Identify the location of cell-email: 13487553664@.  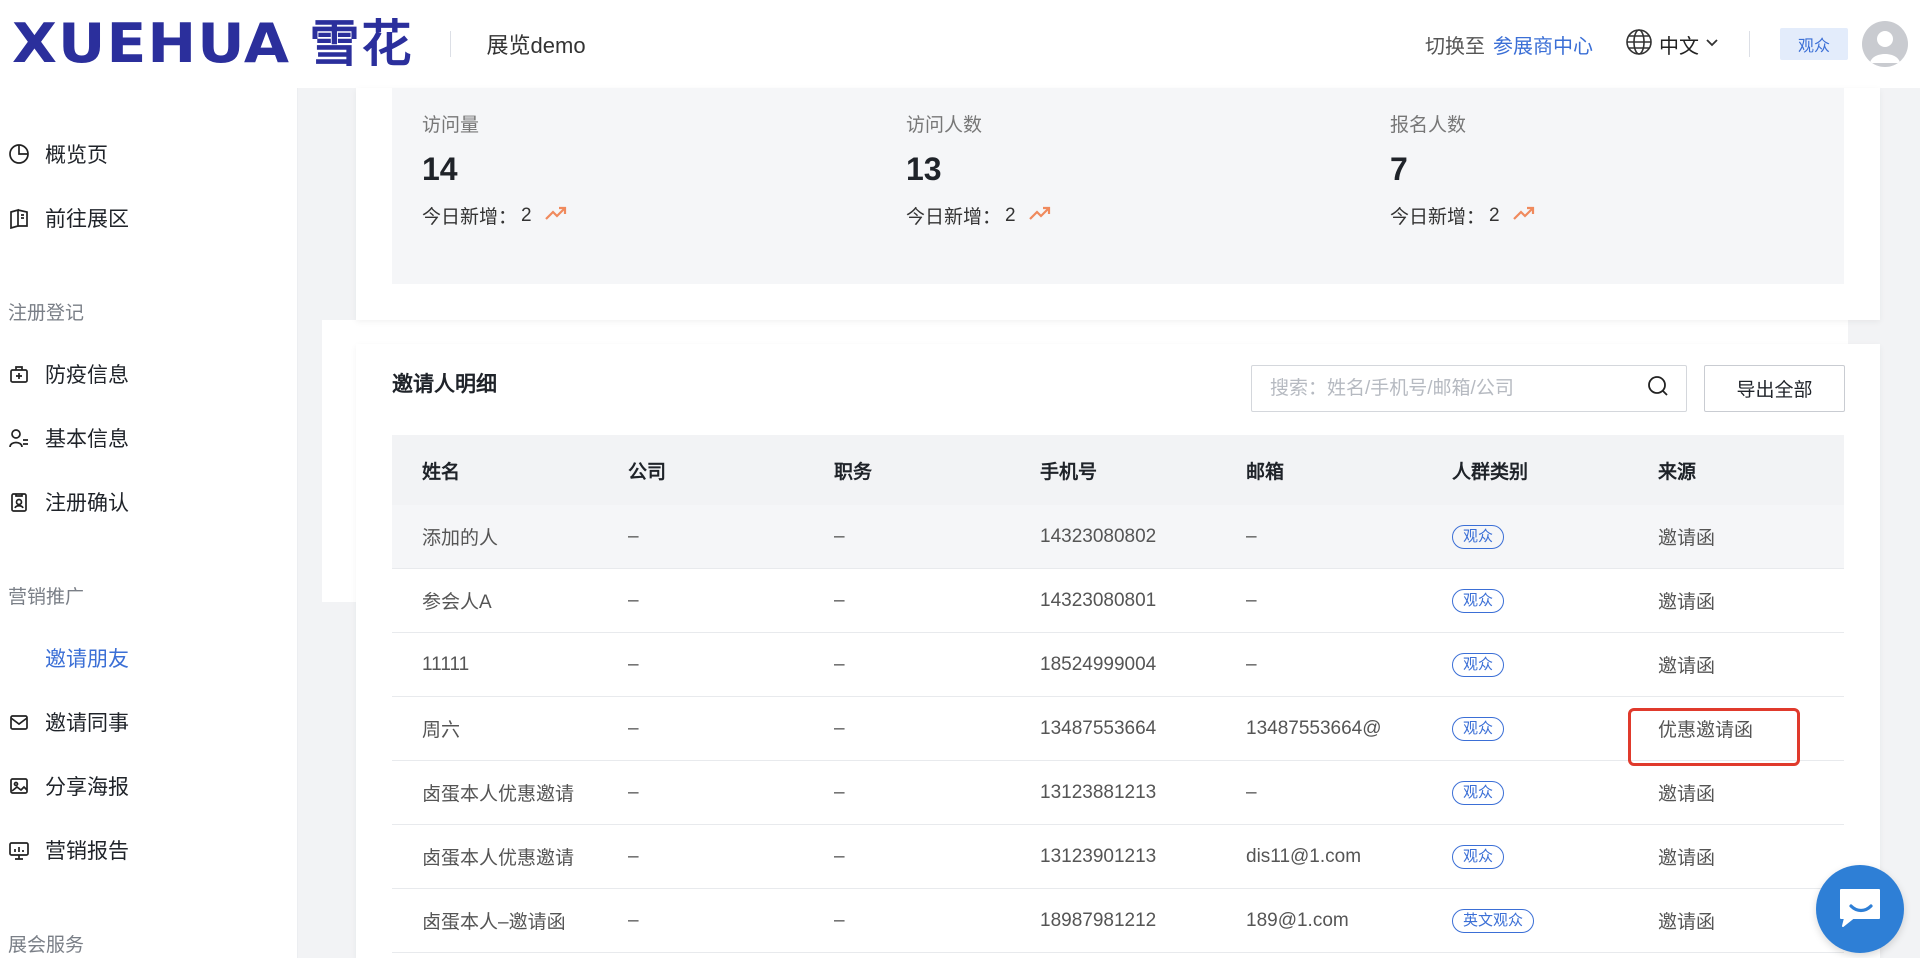
(1314, 728).